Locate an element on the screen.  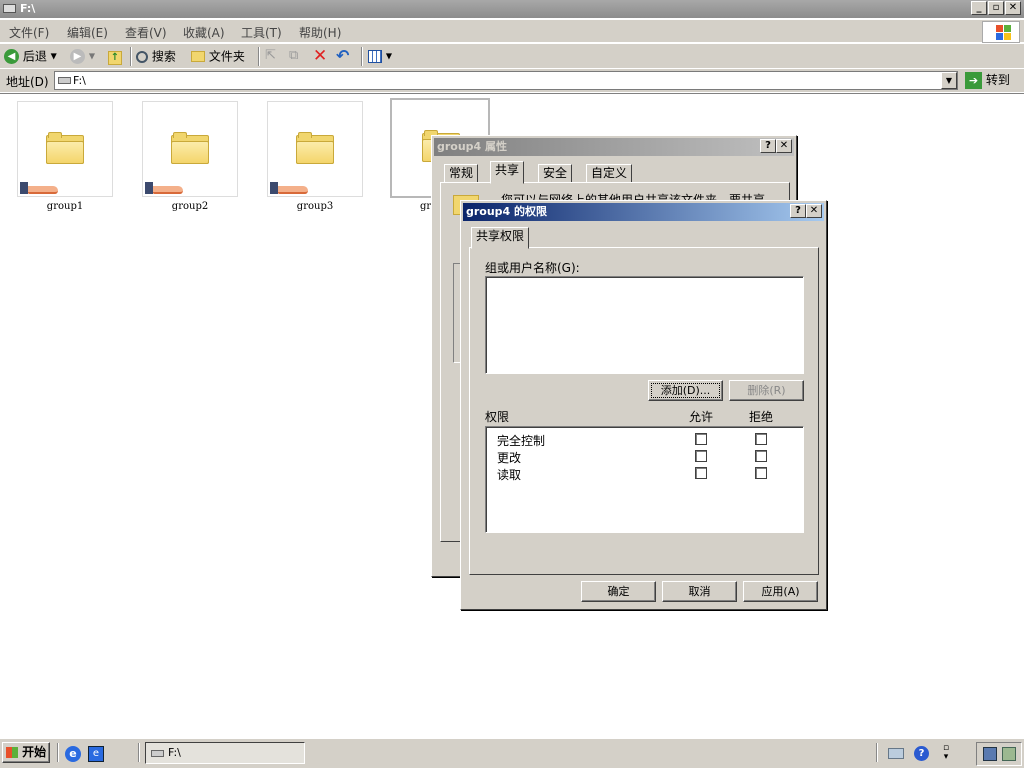
properties-dialog-title-bar: group4 属性 is located at coordinates (614, 147).